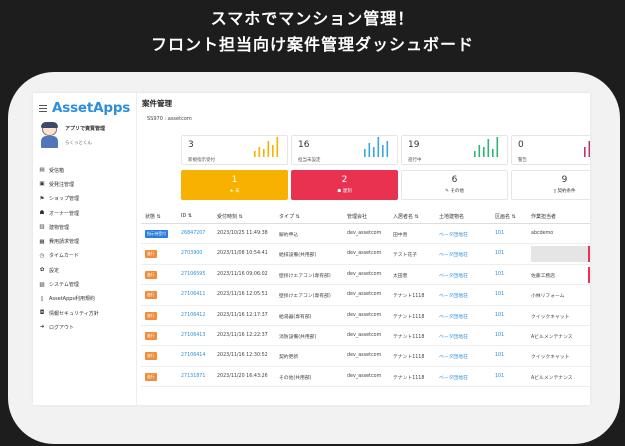  Describe the element at coordinates (406, 216) in the screenshot. I see `column-header: 入居者名 ⇅` at that location.